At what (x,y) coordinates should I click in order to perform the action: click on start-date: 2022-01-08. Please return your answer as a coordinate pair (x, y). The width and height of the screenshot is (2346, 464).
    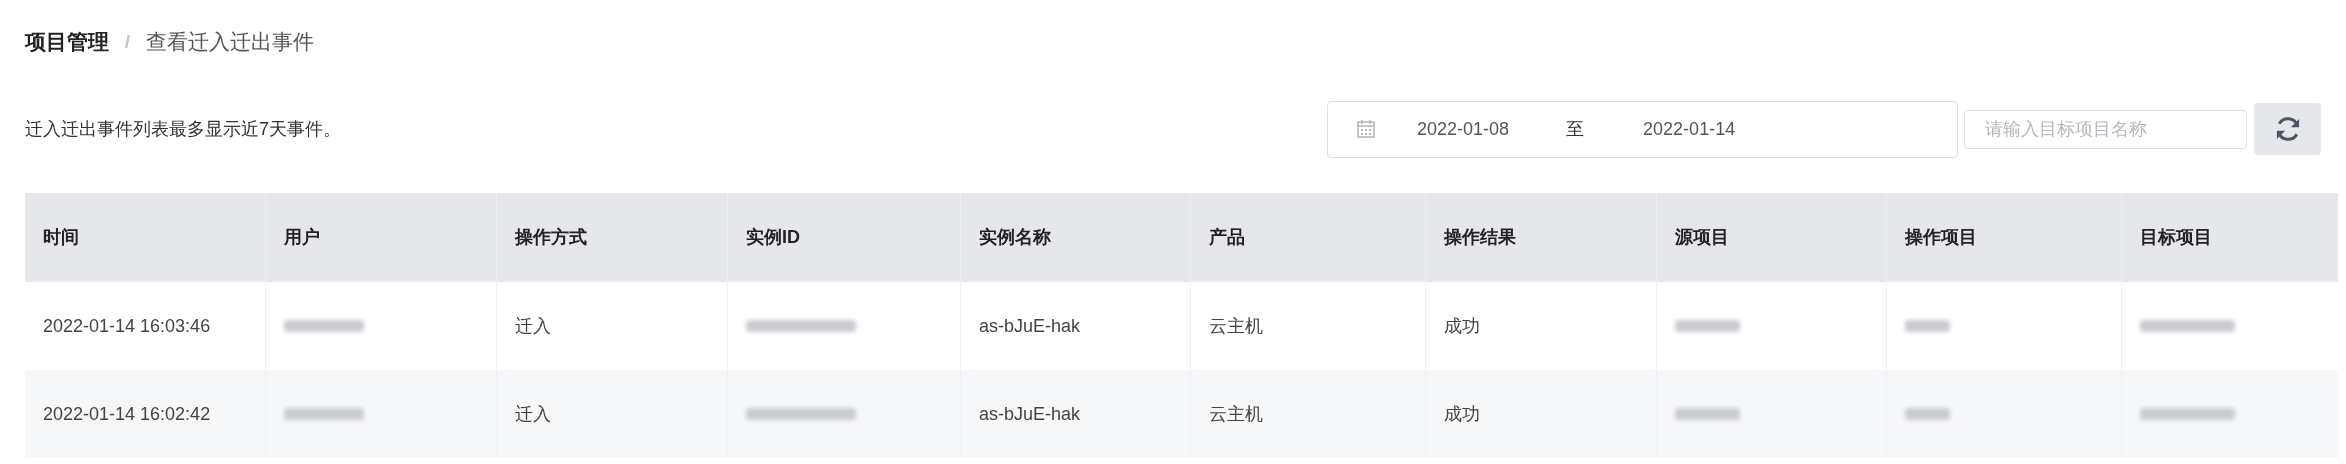
    Looking at the image, I should click on (1463, 129).